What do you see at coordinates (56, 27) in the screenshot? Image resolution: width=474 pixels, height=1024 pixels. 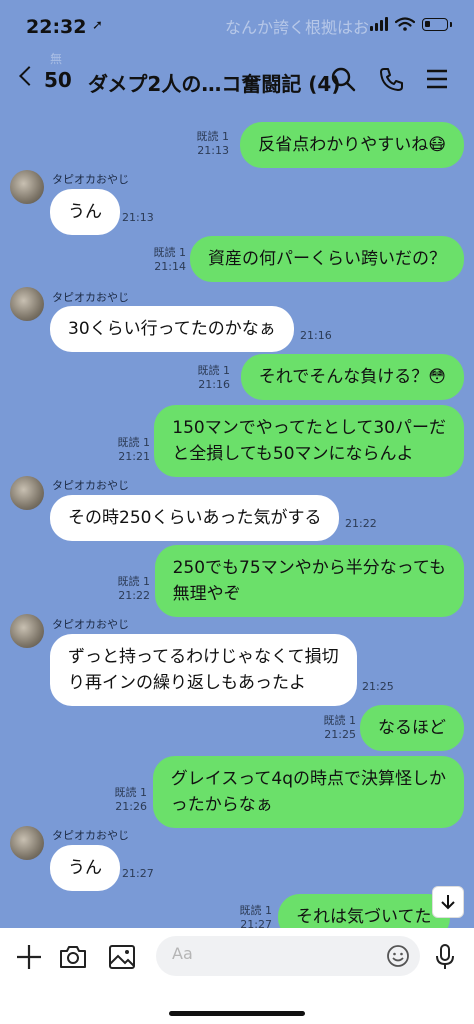 I see `status-time: 22:32` at bounding box center [56, 27].